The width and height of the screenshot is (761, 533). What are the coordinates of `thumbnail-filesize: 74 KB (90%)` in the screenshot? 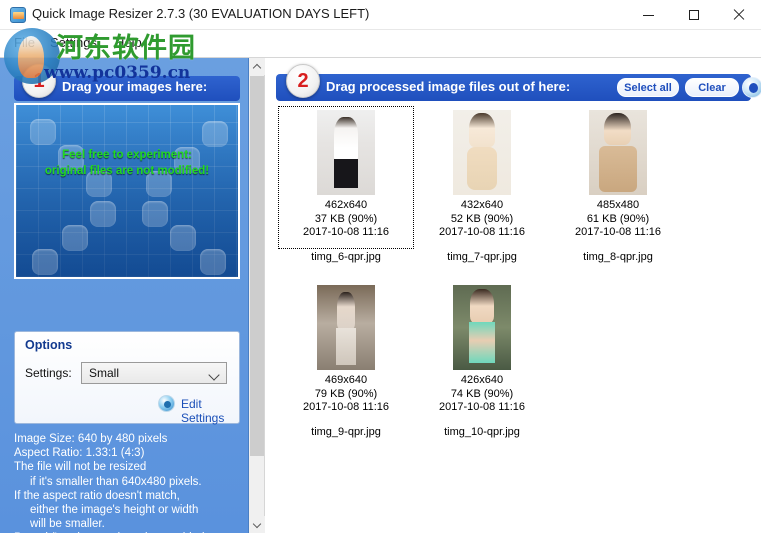 It's located at (482, 393).